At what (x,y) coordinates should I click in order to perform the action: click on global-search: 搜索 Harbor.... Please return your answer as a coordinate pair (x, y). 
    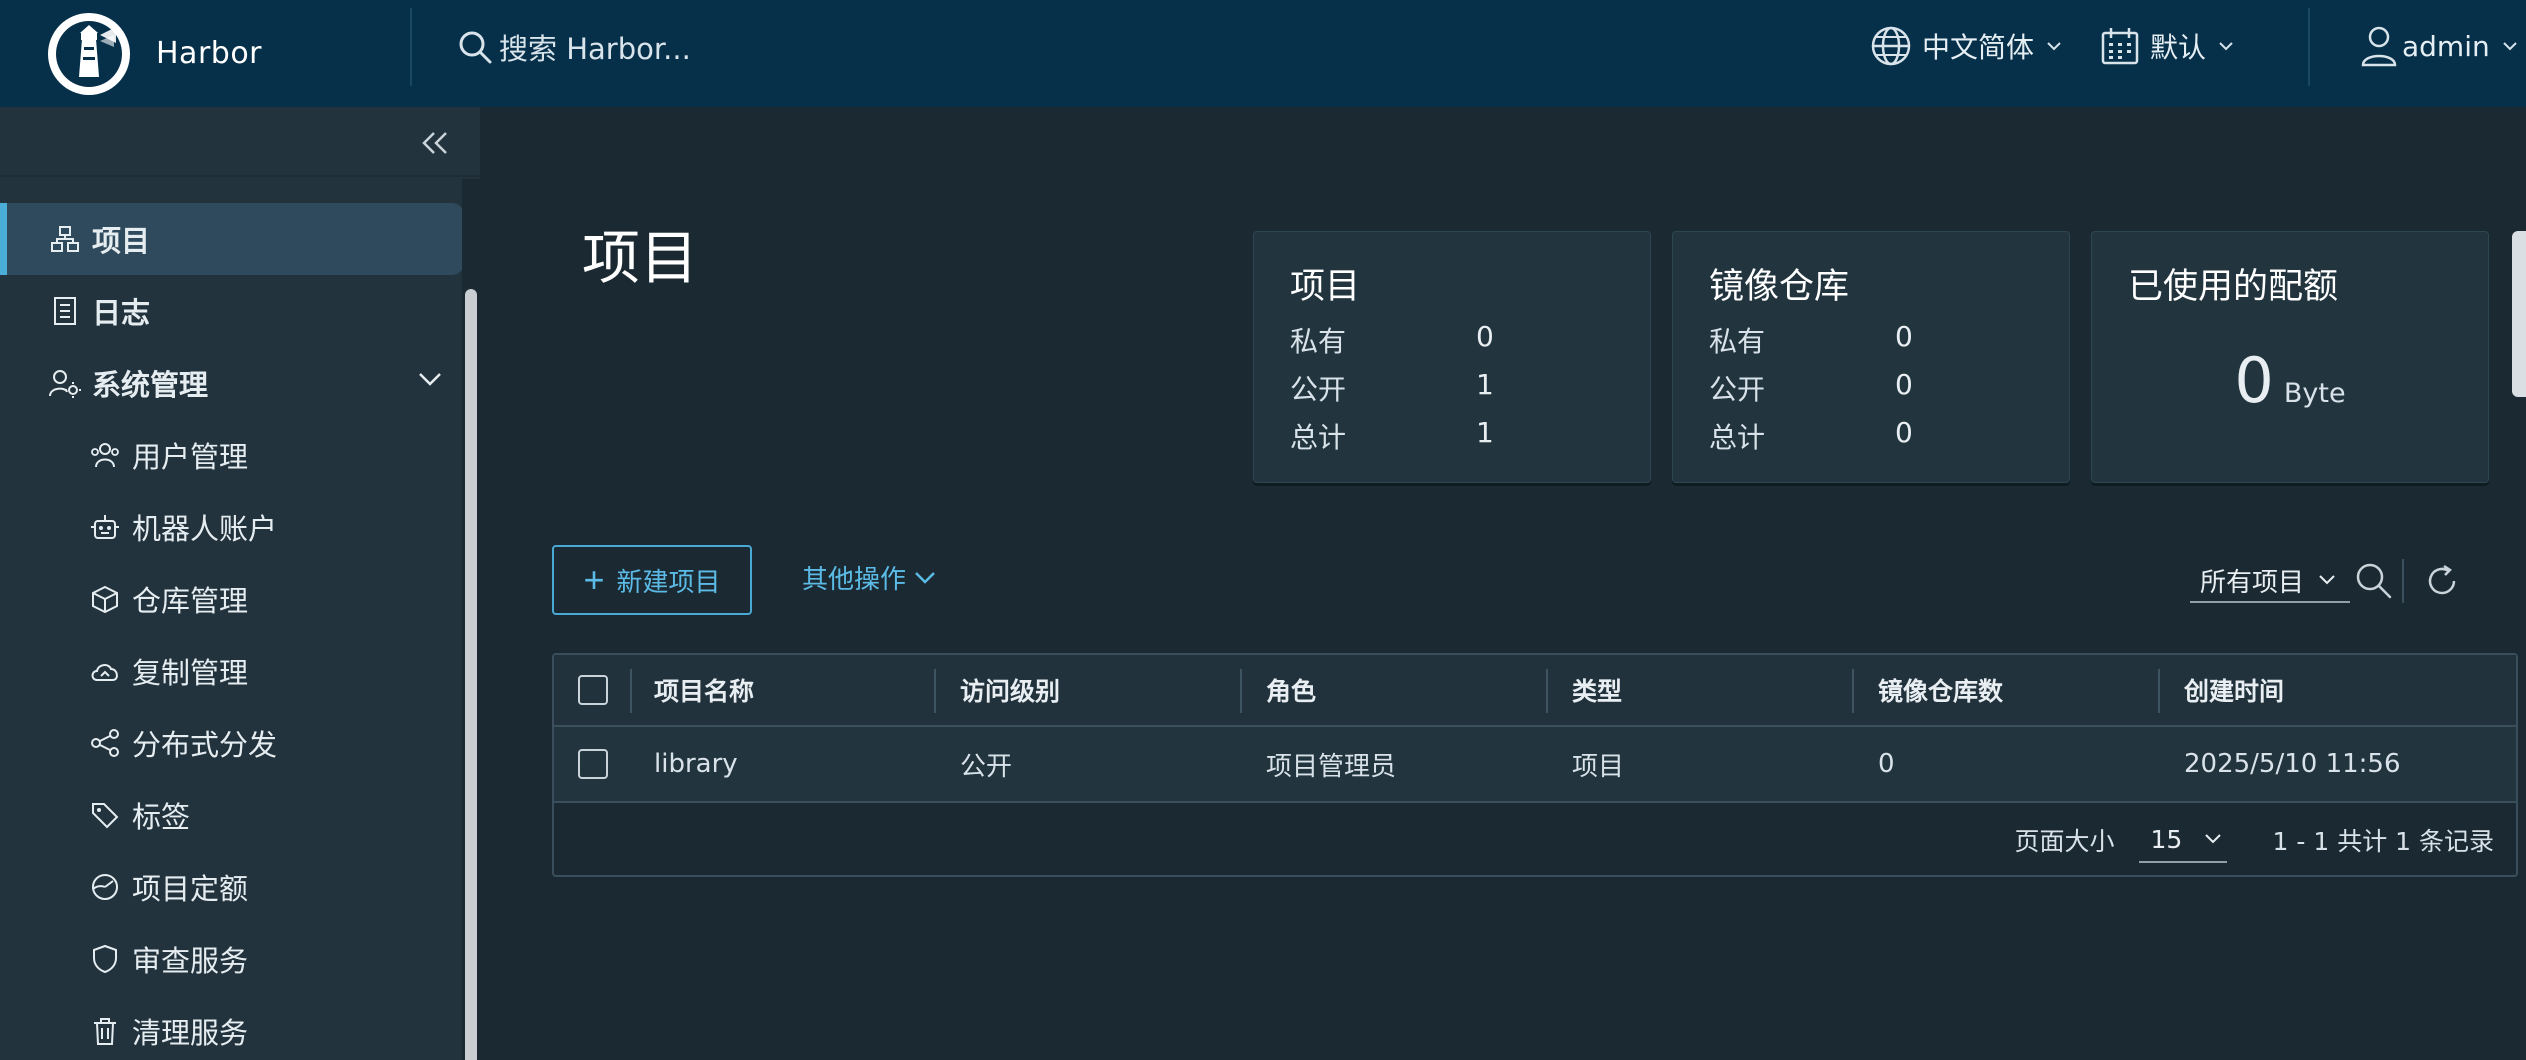
    Looking at the image, I should click on (573, 47).